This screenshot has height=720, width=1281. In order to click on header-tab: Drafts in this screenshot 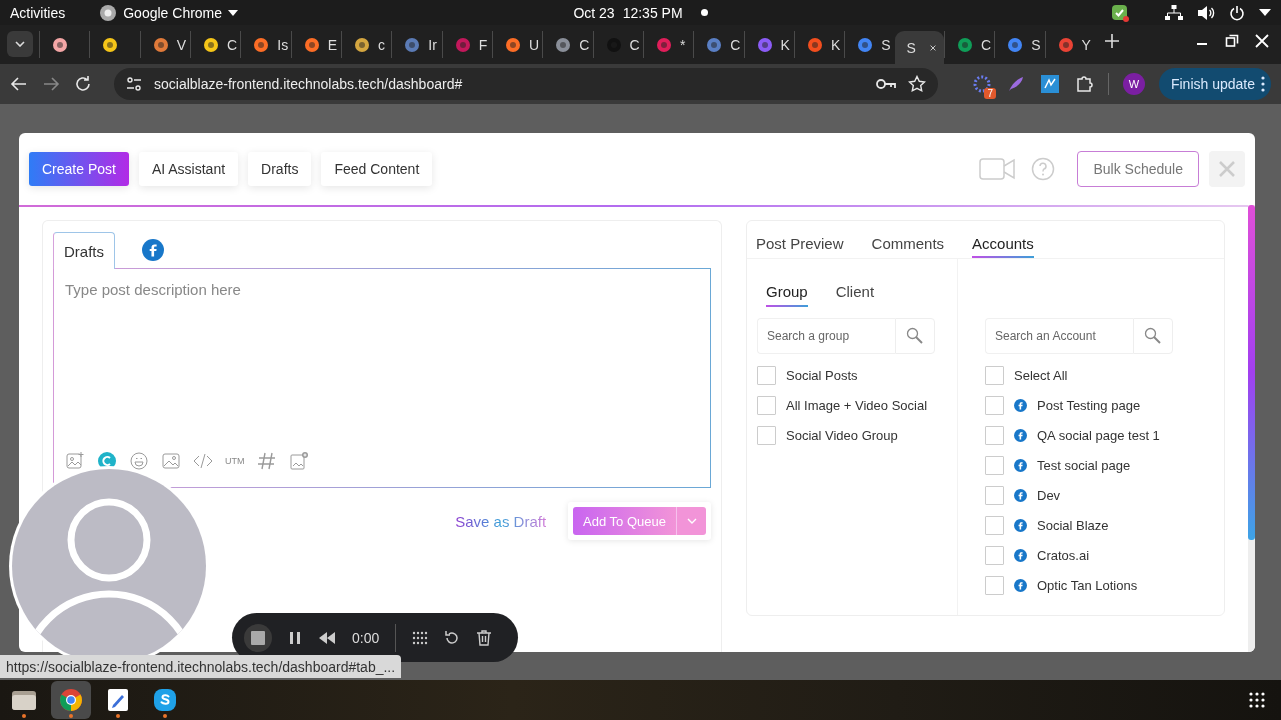, I will do `click(280, 169)`.